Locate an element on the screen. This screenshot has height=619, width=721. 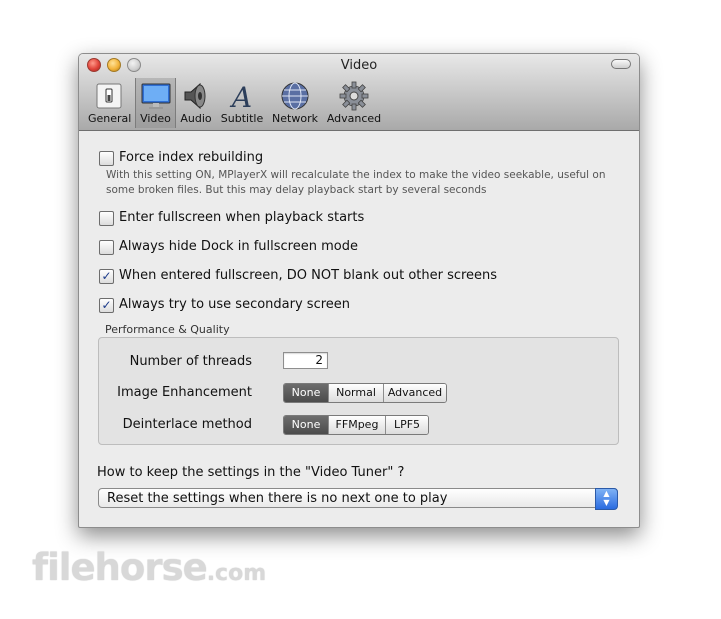
letter-a-icon: A is located at coordinates (240, 96).